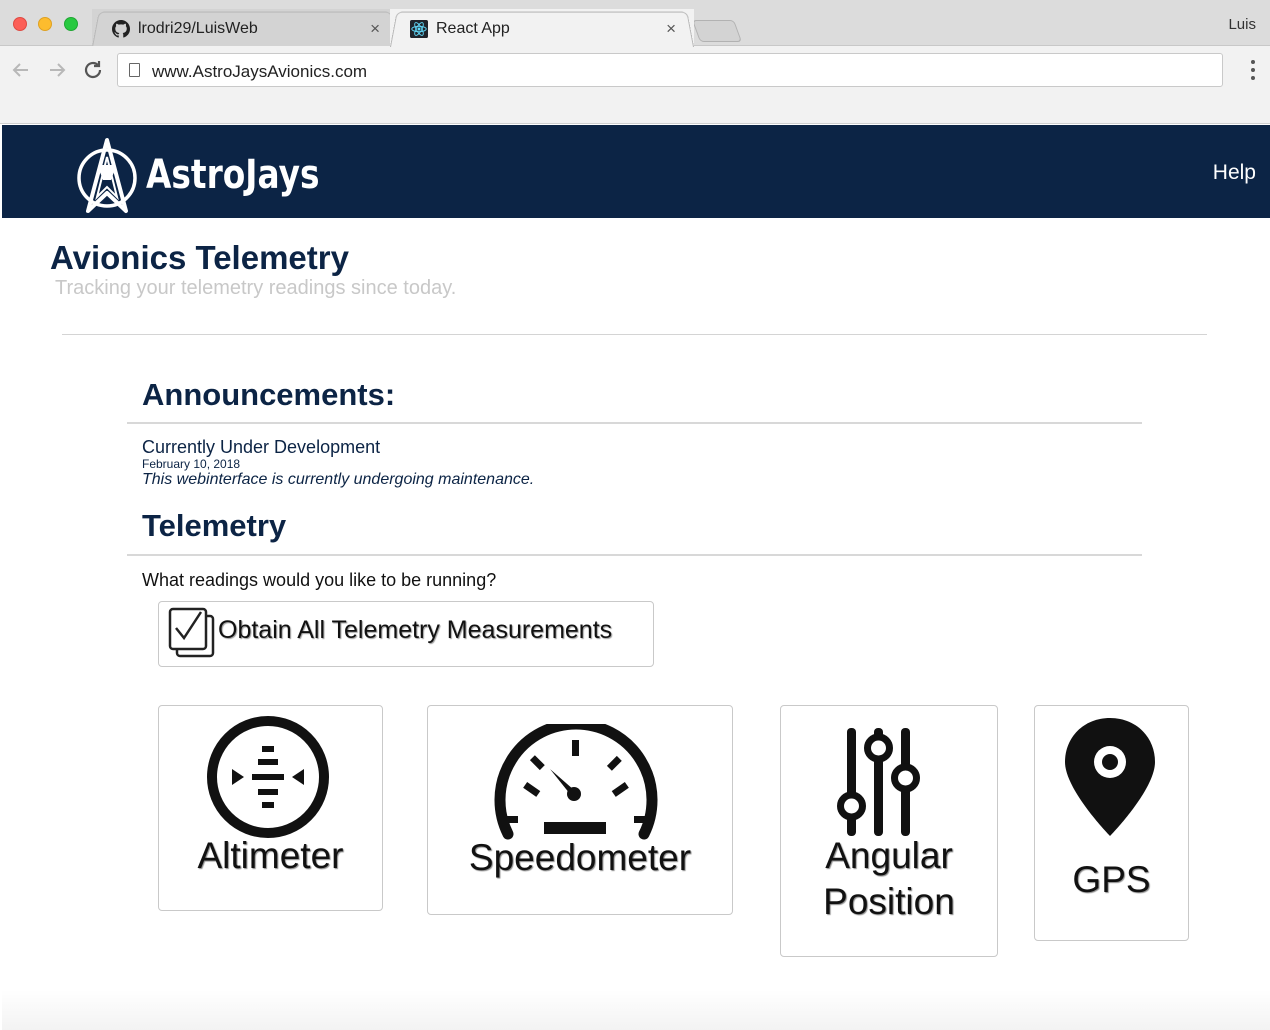 The height and width of the screenshot is (1030, 1270). I want to click on speedometer-icon, so click(576, 782).